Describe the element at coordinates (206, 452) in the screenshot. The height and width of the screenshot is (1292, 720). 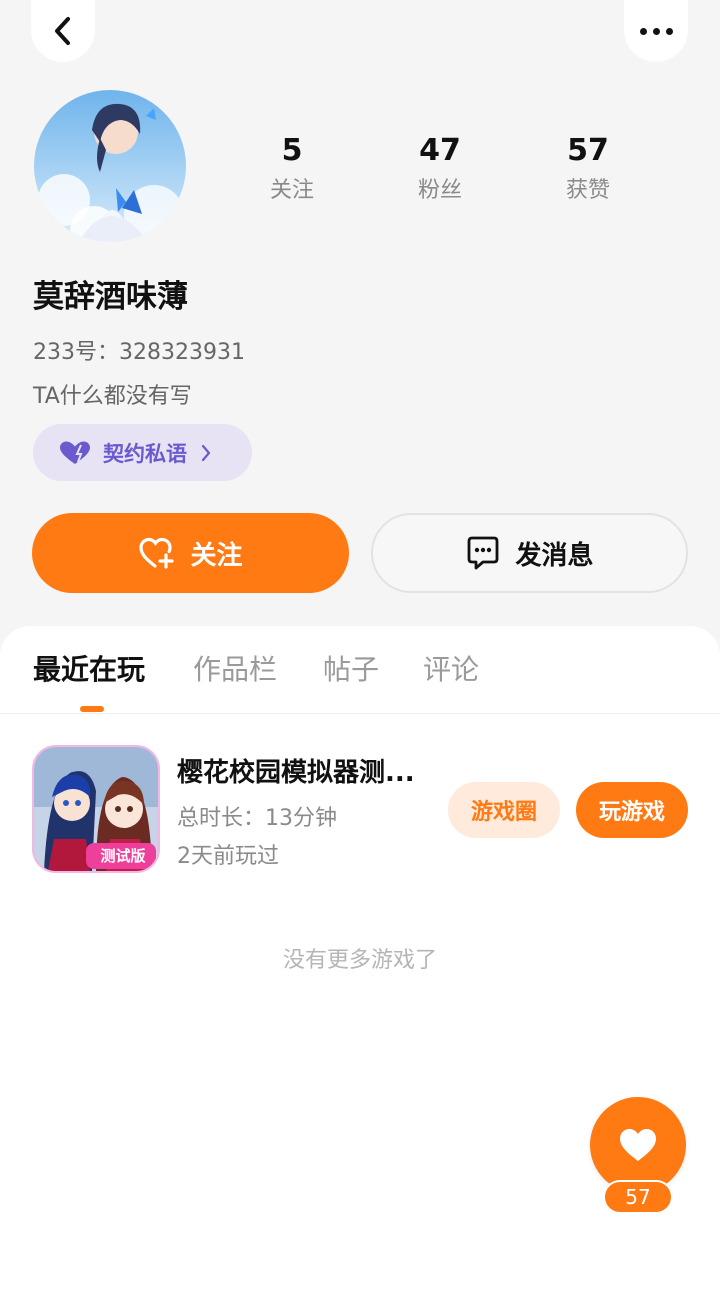
I see `chevron-right-icon` at that location.